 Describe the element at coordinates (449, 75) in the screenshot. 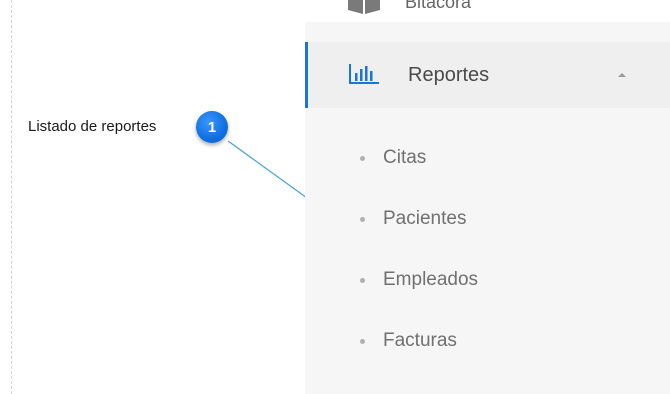

I see `sidebar-item-label: Reportes` at that location.